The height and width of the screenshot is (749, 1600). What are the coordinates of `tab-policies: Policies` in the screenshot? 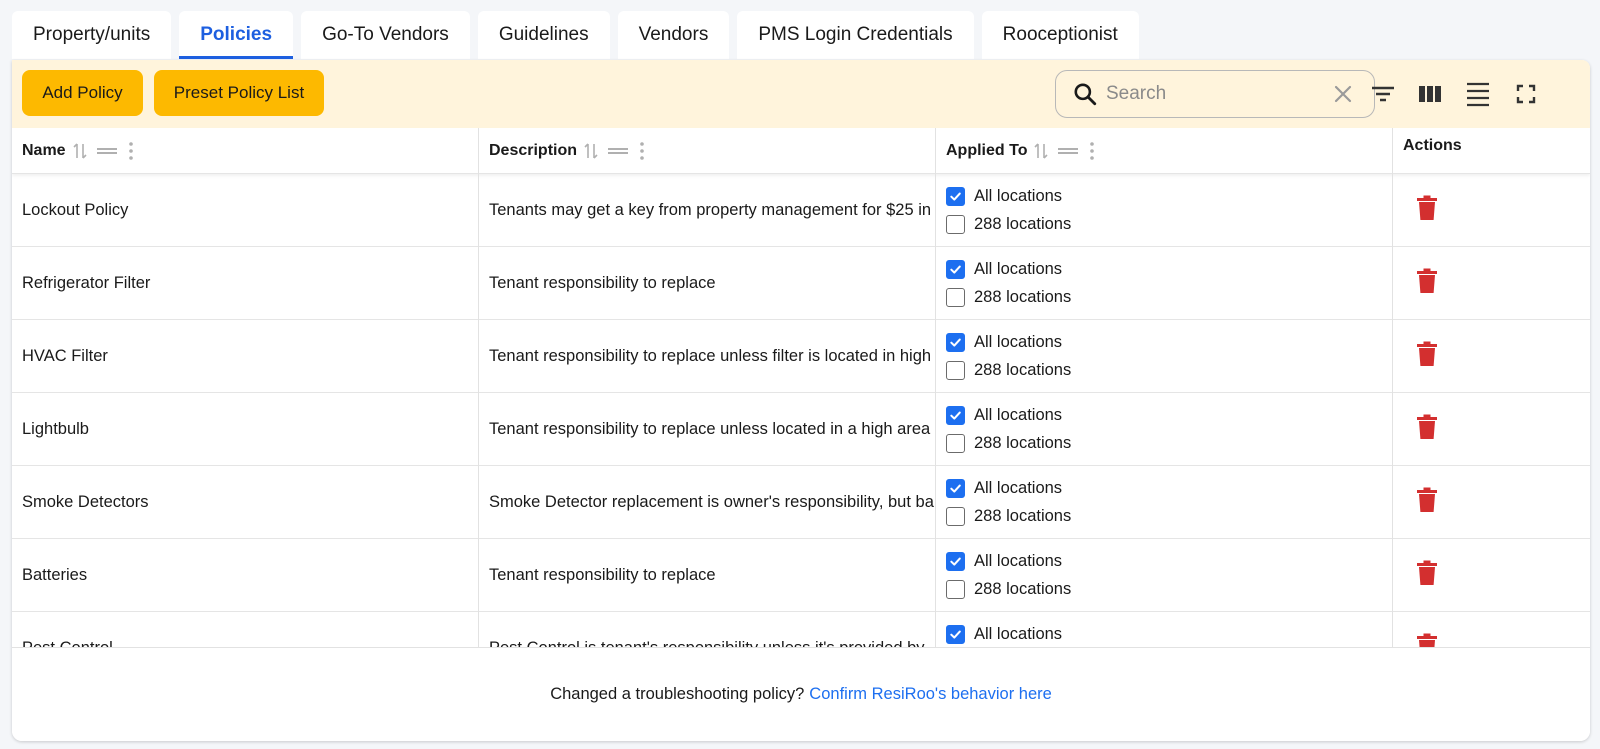 It's located at (236, 35).